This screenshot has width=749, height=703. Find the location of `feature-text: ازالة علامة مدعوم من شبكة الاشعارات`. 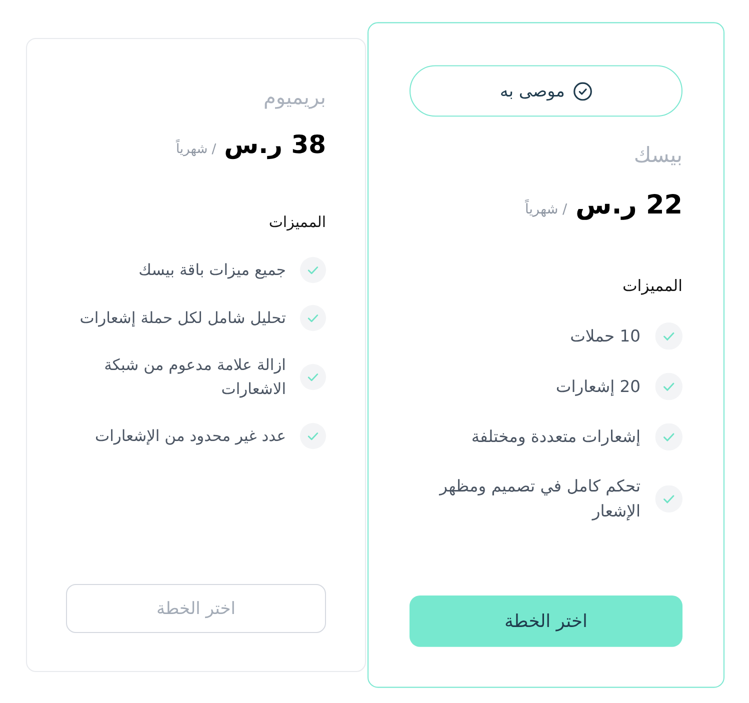

feature-text: ازالة علامة مدعوم من شبكة الاشعارات is located at coordinates (194, 377).